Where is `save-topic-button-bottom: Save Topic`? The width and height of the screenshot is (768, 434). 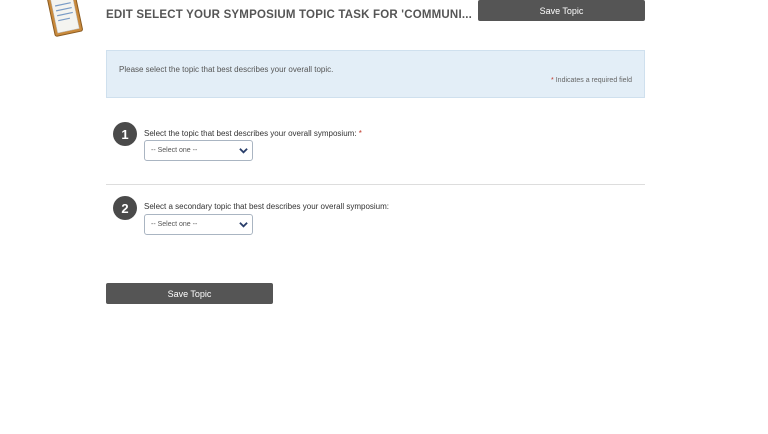 save-topic-button-bottom: Save Topic is located at coordinates (189, 293).